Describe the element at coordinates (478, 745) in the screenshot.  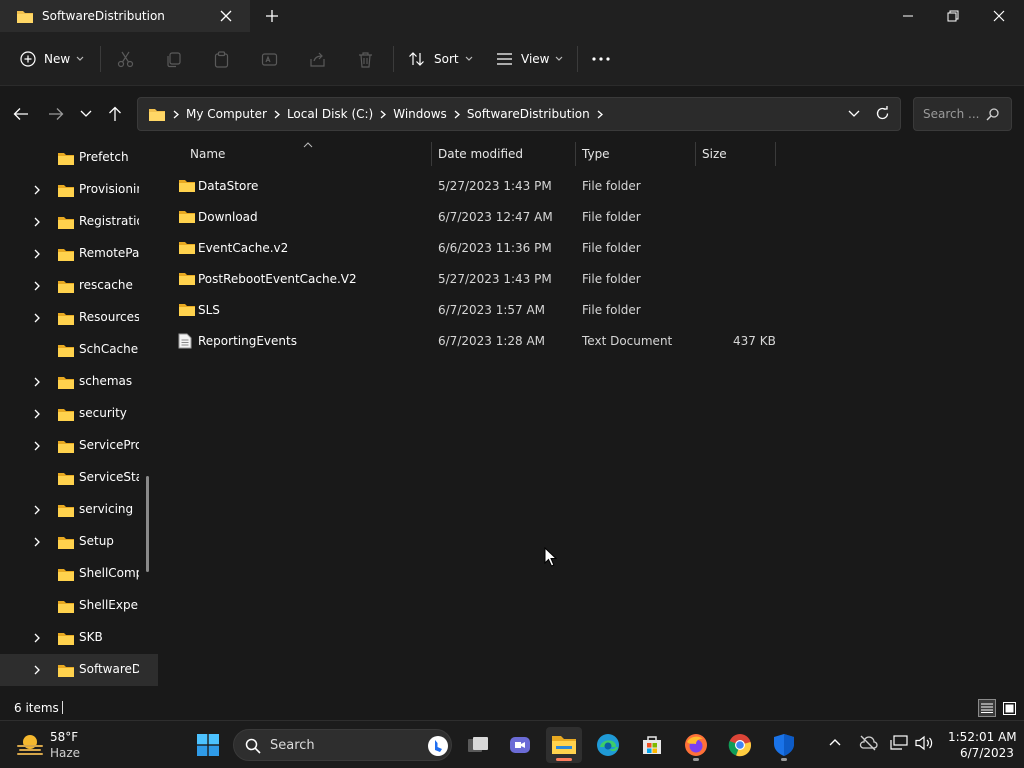
I see `task-view-button` at that location.